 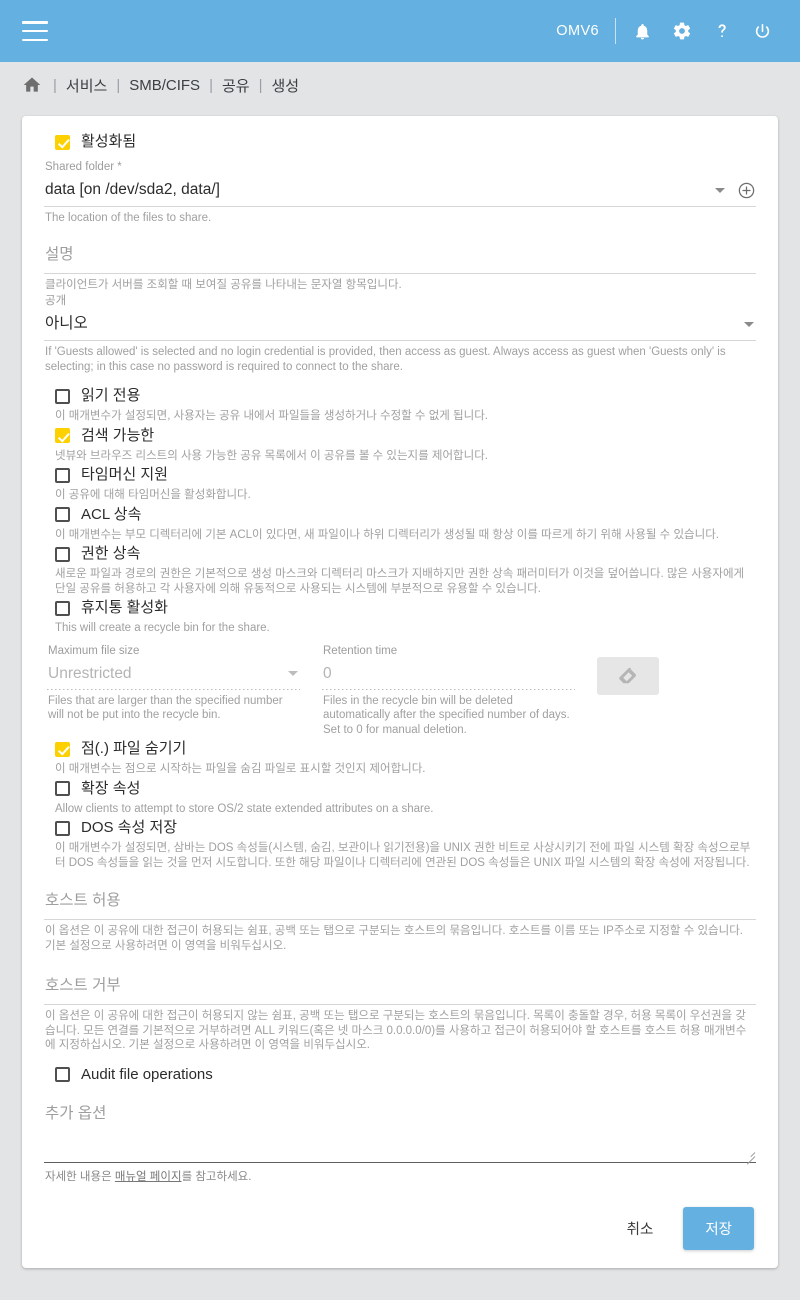 What do you see at coordinates (400, 988) in the screenshot?
I see `hosts-deny-input: 호스트 거부` at bounding box center [400, 988].